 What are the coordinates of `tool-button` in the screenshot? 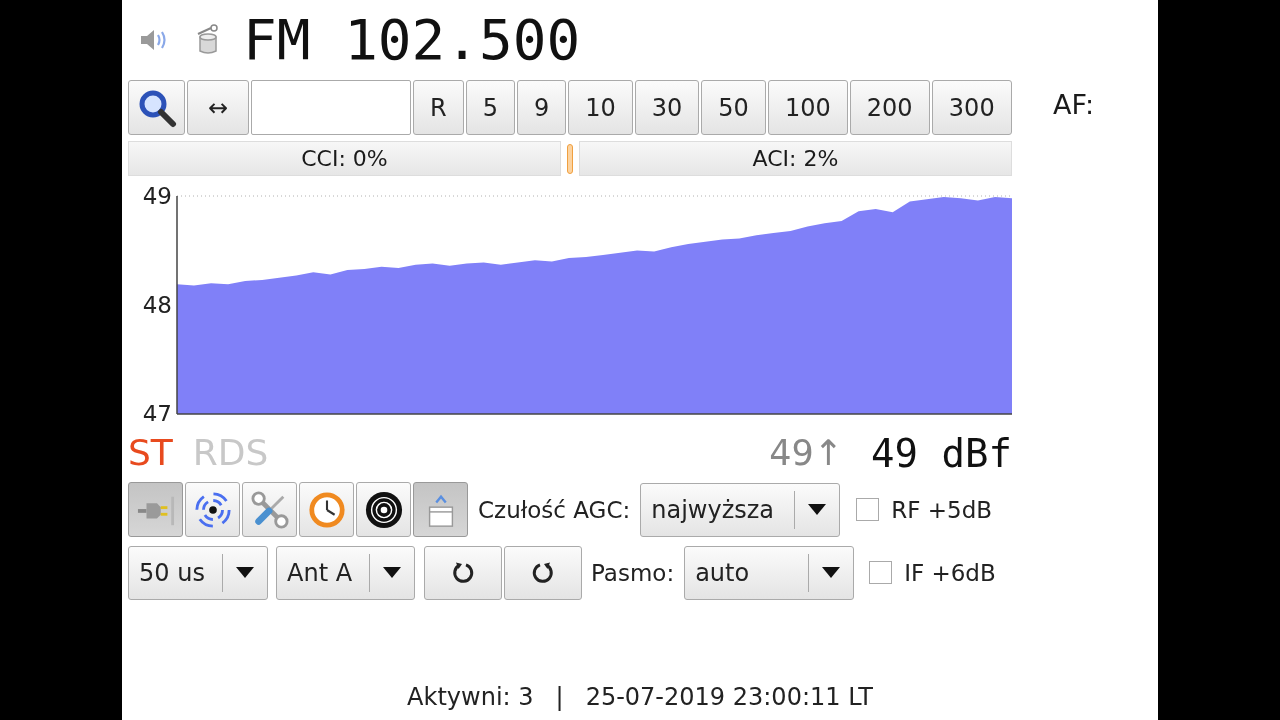 It's located at (383, 509).